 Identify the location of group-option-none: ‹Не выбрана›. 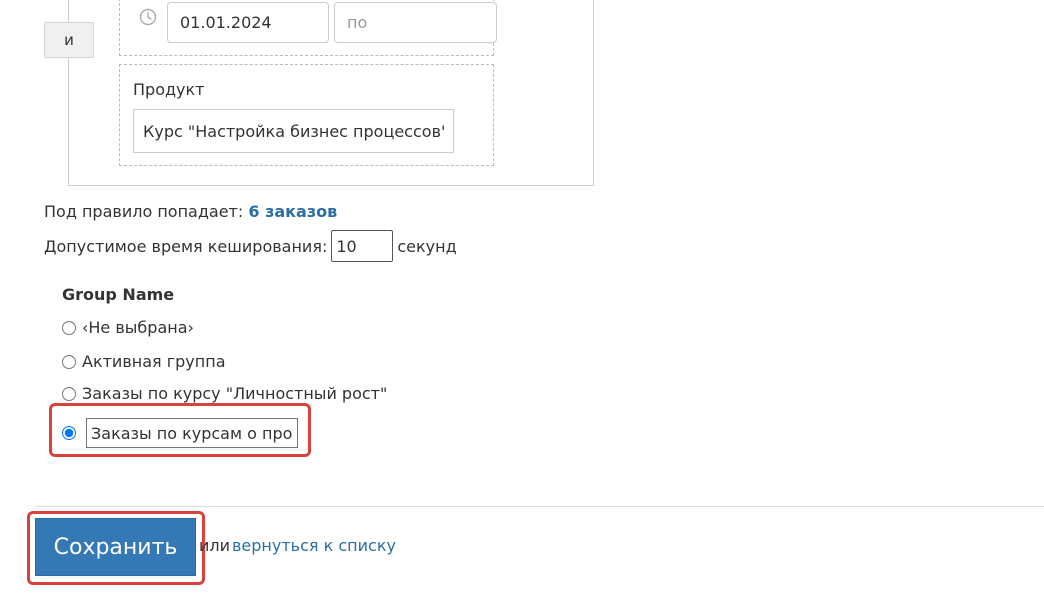
(128, 327).